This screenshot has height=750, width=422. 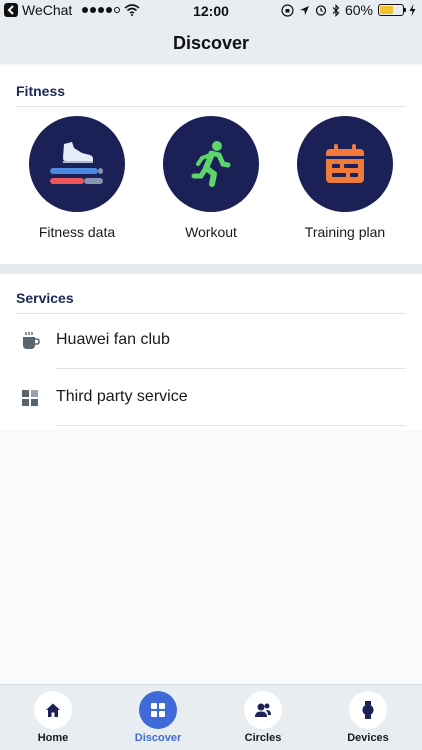 I want to click on training-plan-tile: Training plan, so click(x=345, y=178).